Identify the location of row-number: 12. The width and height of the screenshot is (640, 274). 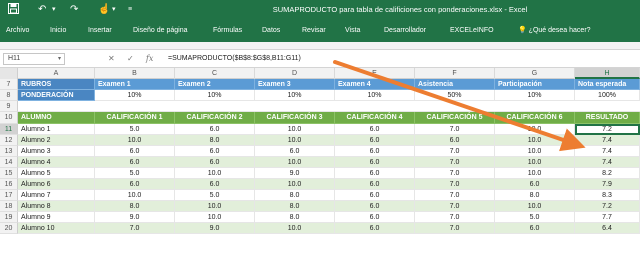
(9, 140).